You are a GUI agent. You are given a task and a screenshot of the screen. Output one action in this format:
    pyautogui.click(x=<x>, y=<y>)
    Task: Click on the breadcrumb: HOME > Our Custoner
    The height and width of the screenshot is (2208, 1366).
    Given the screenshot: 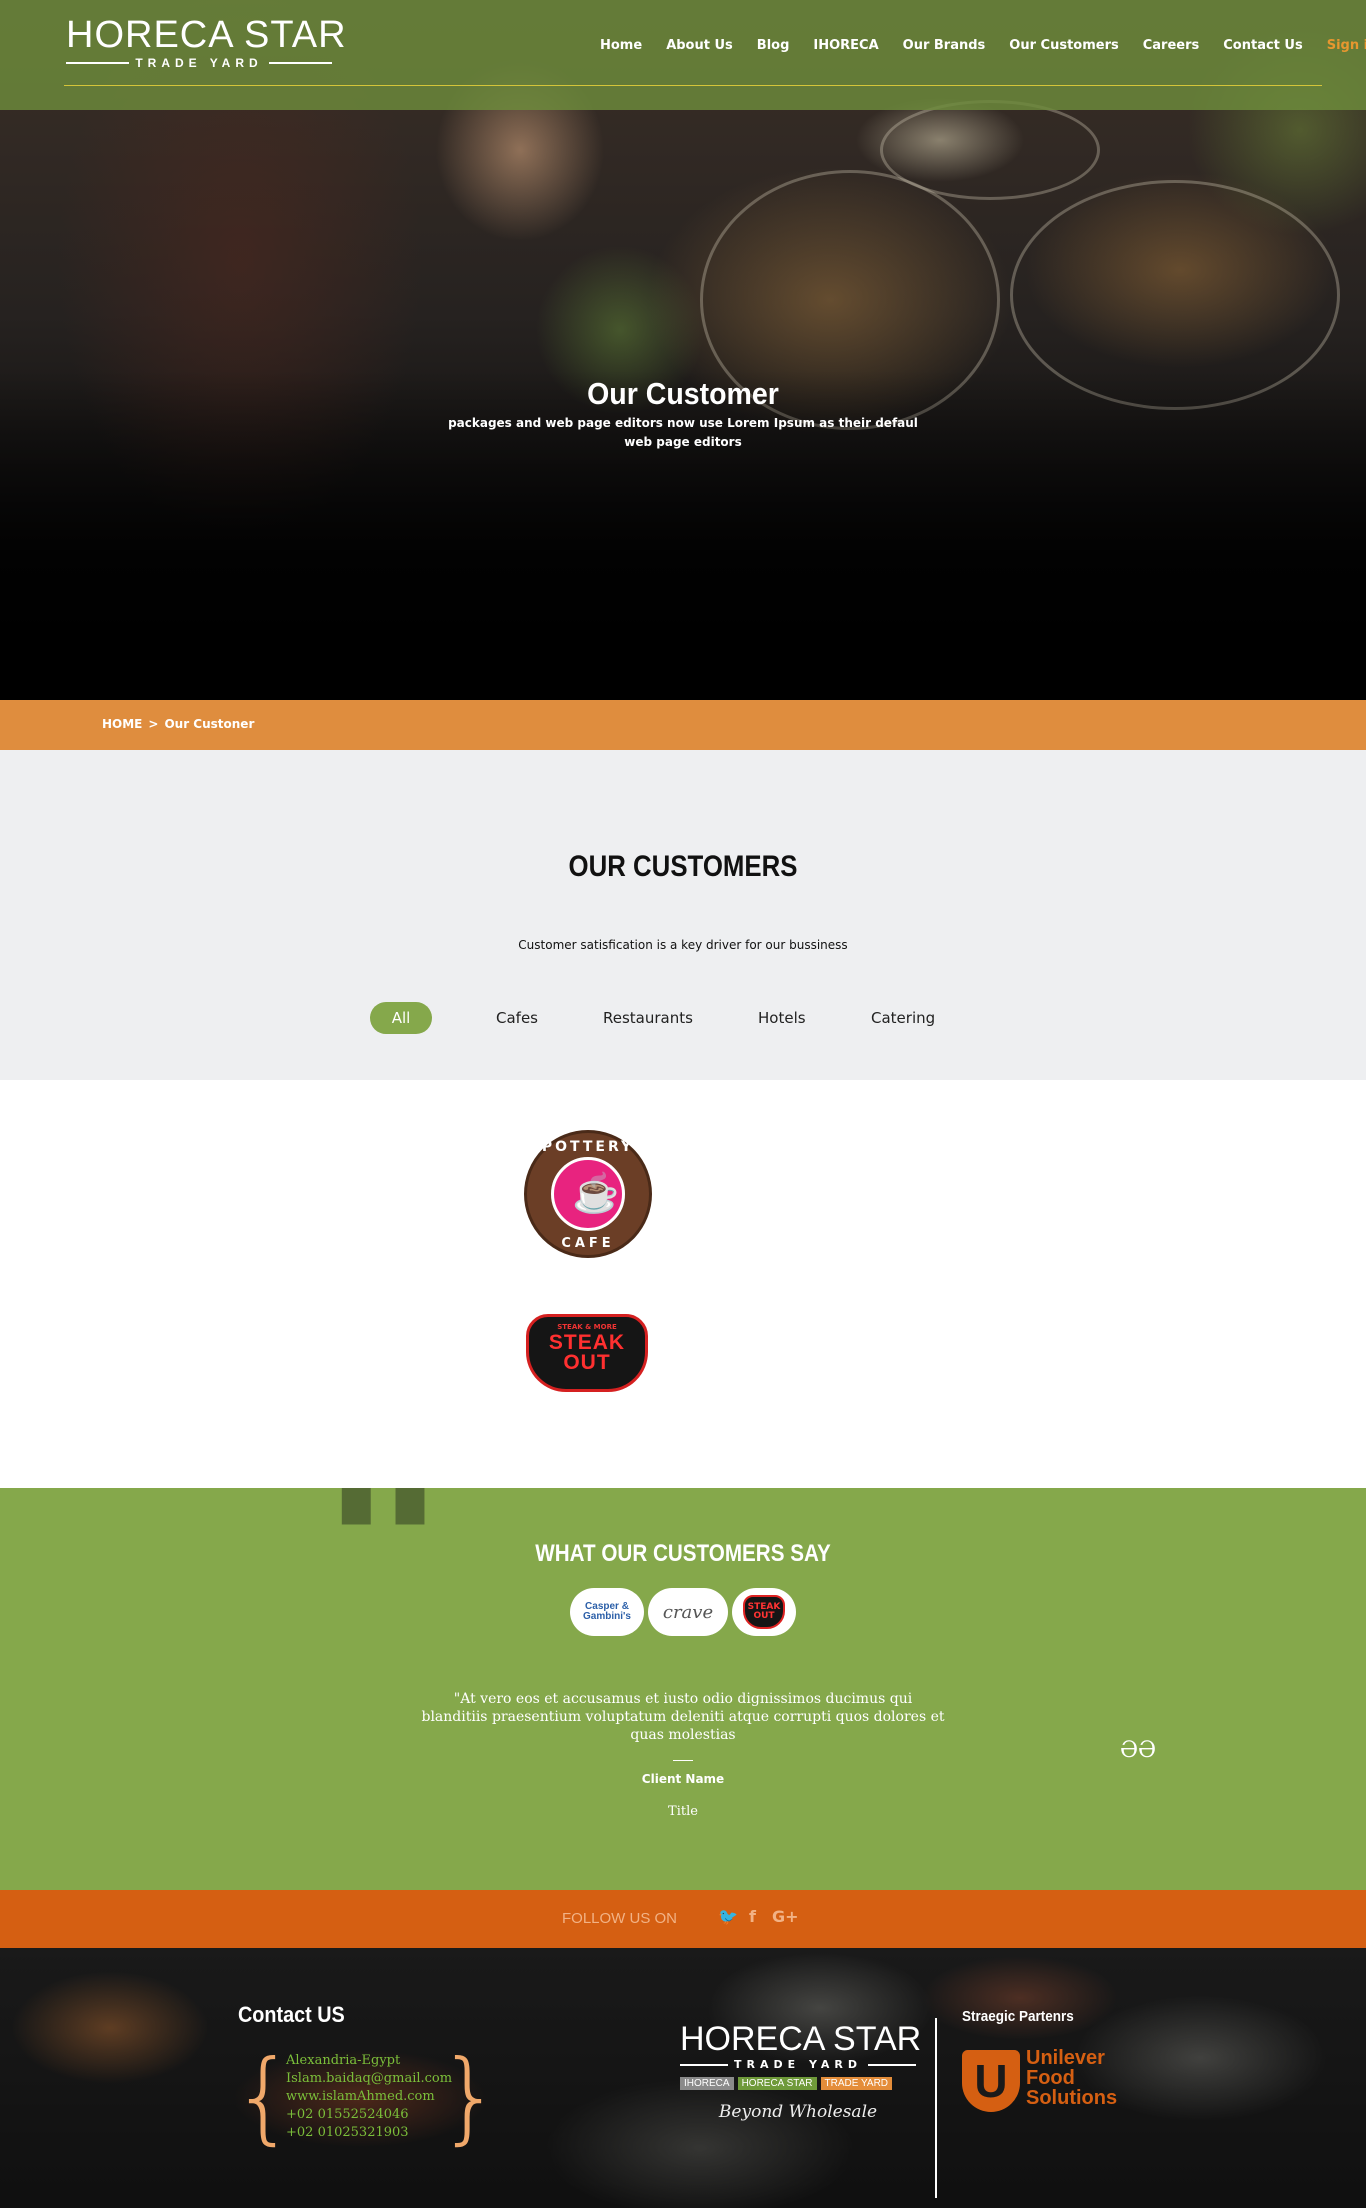 What is the action you would take?
    pyautogui.click(x=178, y=724)
    